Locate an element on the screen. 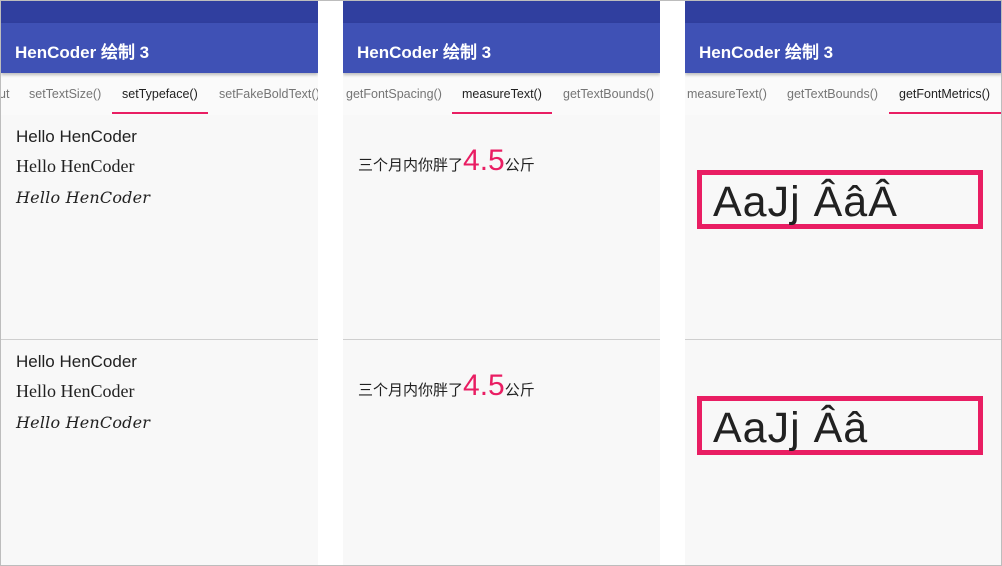 This screenshot has height=566, width=1002. tab-setfakeboldtext: setFakeBoldText() is located at coordinates (268, 94).